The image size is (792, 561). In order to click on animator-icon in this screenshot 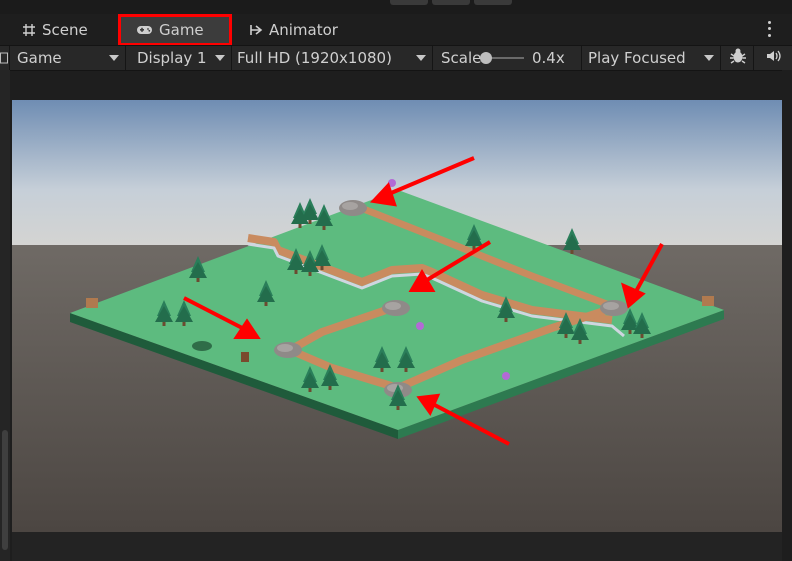, I will do `click(256, 30)`.